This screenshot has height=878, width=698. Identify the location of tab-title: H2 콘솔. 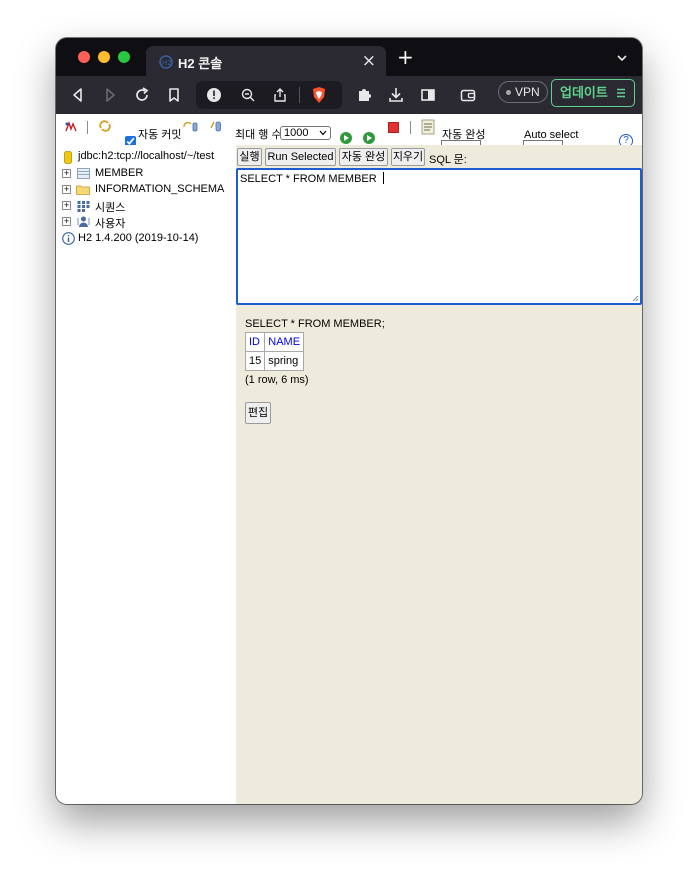
(200, 63).